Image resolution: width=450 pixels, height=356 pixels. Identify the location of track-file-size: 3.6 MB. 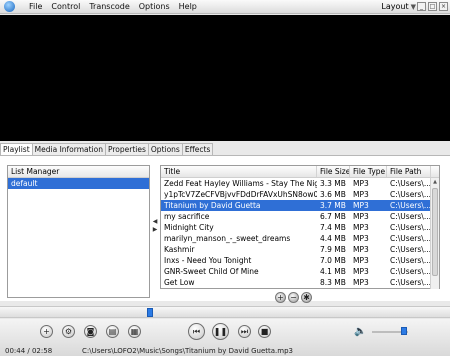
(333, 194).